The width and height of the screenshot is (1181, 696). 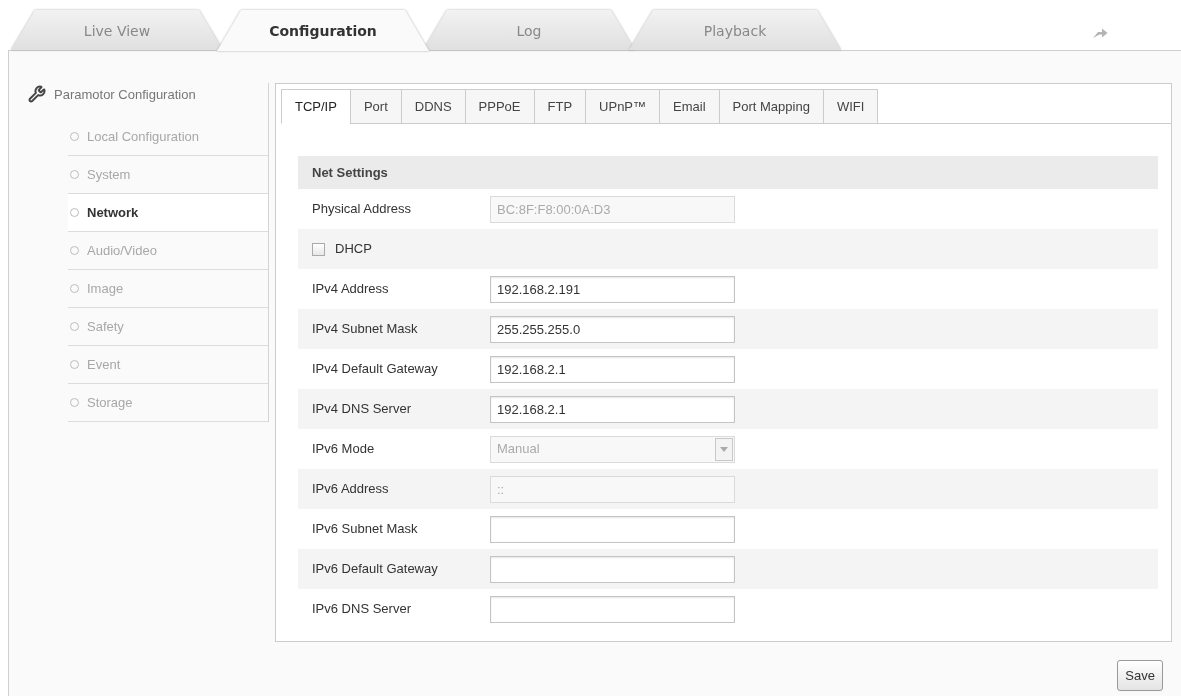 What do you see at coordinates (724, 449) in the screenshot?
I see `caret-icon` at bounding box center [724, 449].